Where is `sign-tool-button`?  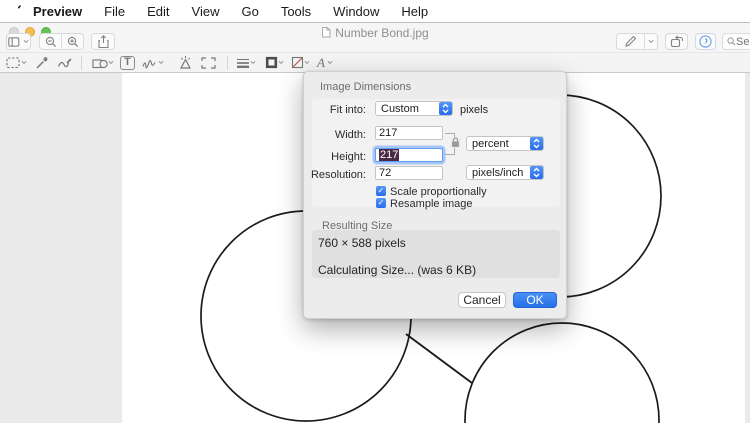 sign-tool-button is located at coordinates (153, 63).